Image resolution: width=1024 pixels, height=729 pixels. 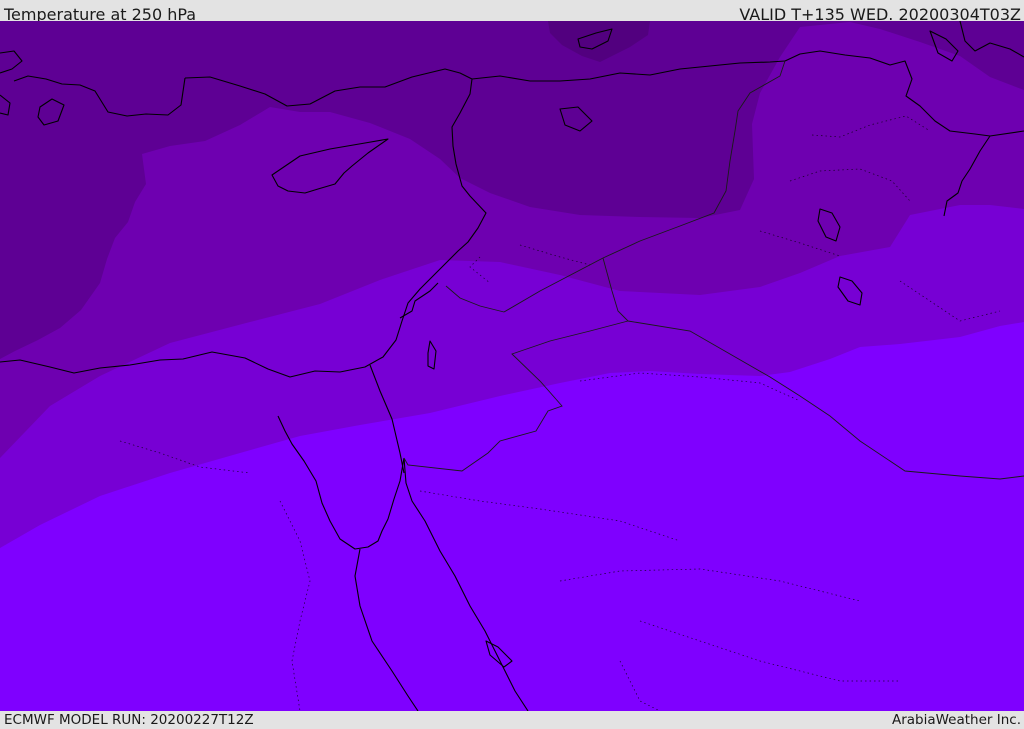 I want to click on model-run-label: ECMWF MODEL RUN: 20200227T12Z, so click(x=129, y=720).